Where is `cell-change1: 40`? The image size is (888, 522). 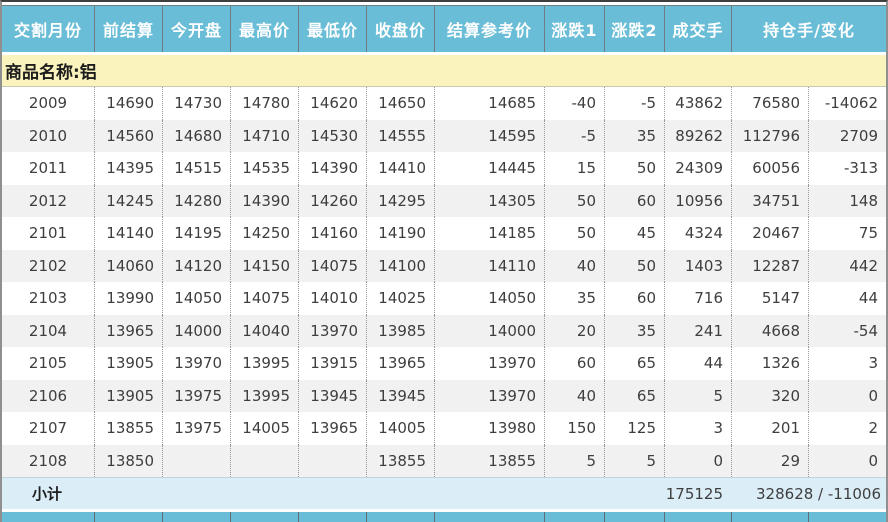
cell-change1: 40 is located at coordinates (574, 265).